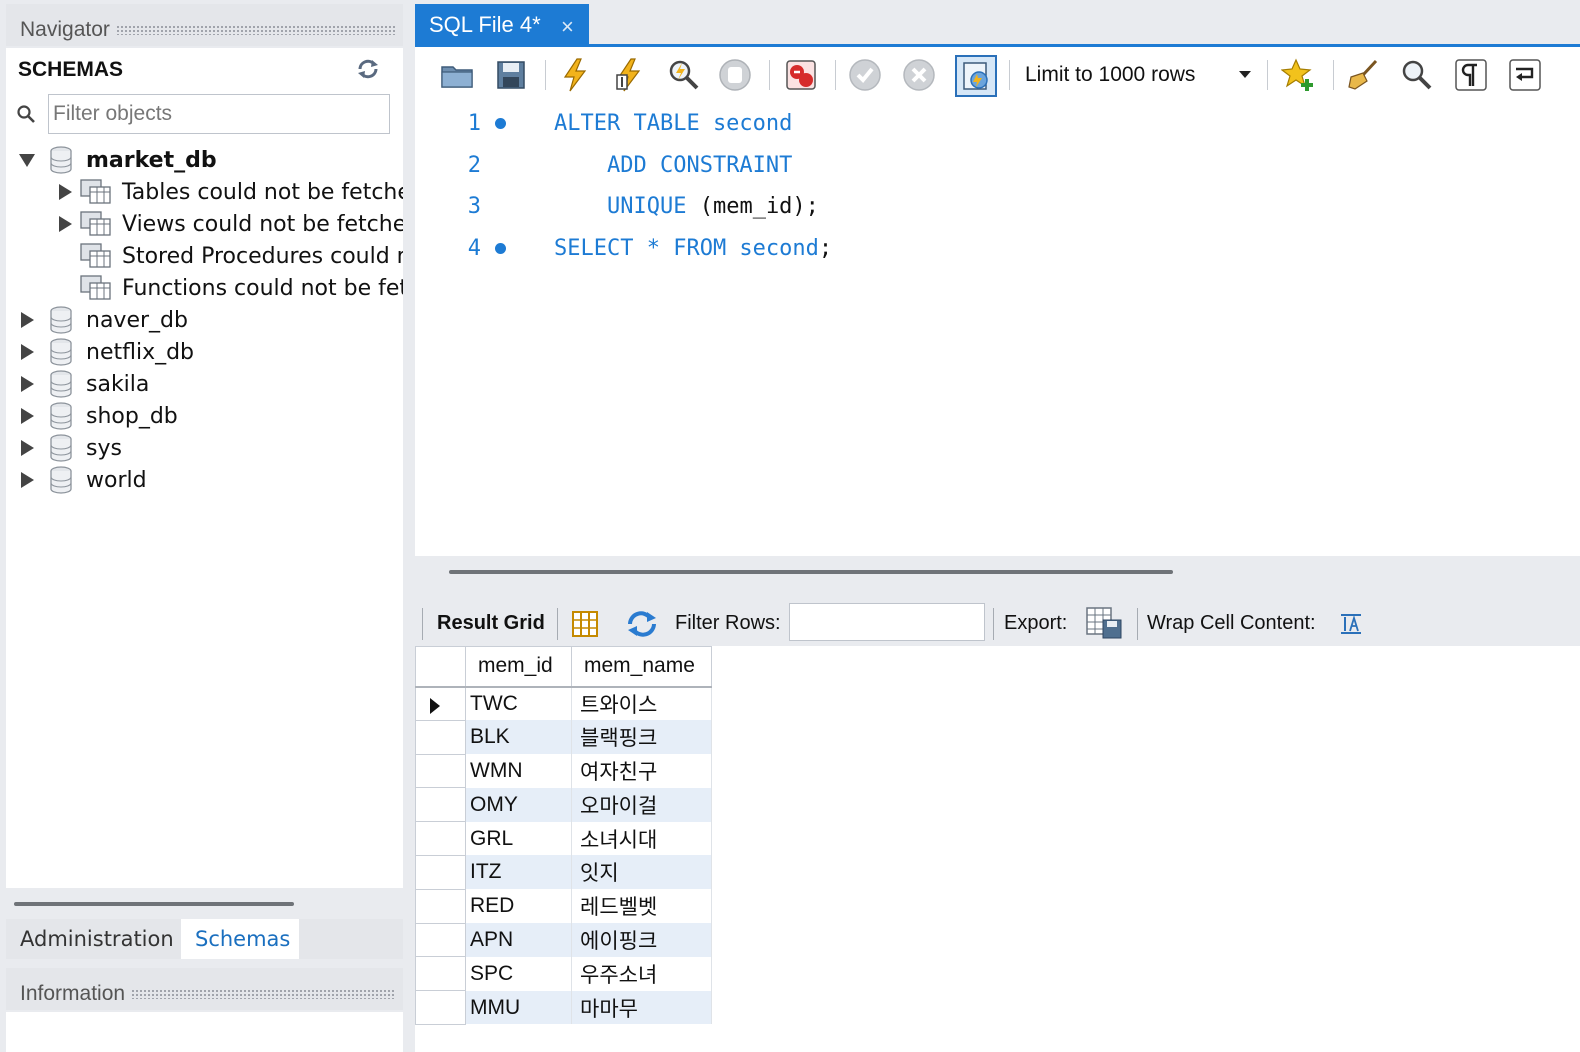  I want to click on cell-mem-name: 여자친구, so click(641, 771).